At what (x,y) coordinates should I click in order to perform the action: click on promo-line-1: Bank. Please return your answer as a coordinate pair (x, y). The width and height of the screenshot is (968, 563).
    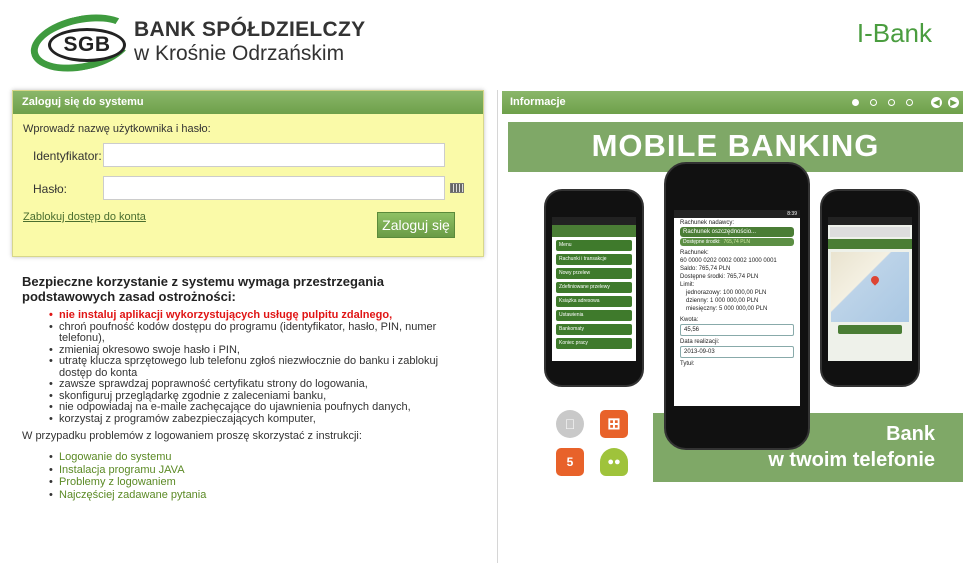
    Looking at the image, I should click on (910, 434).